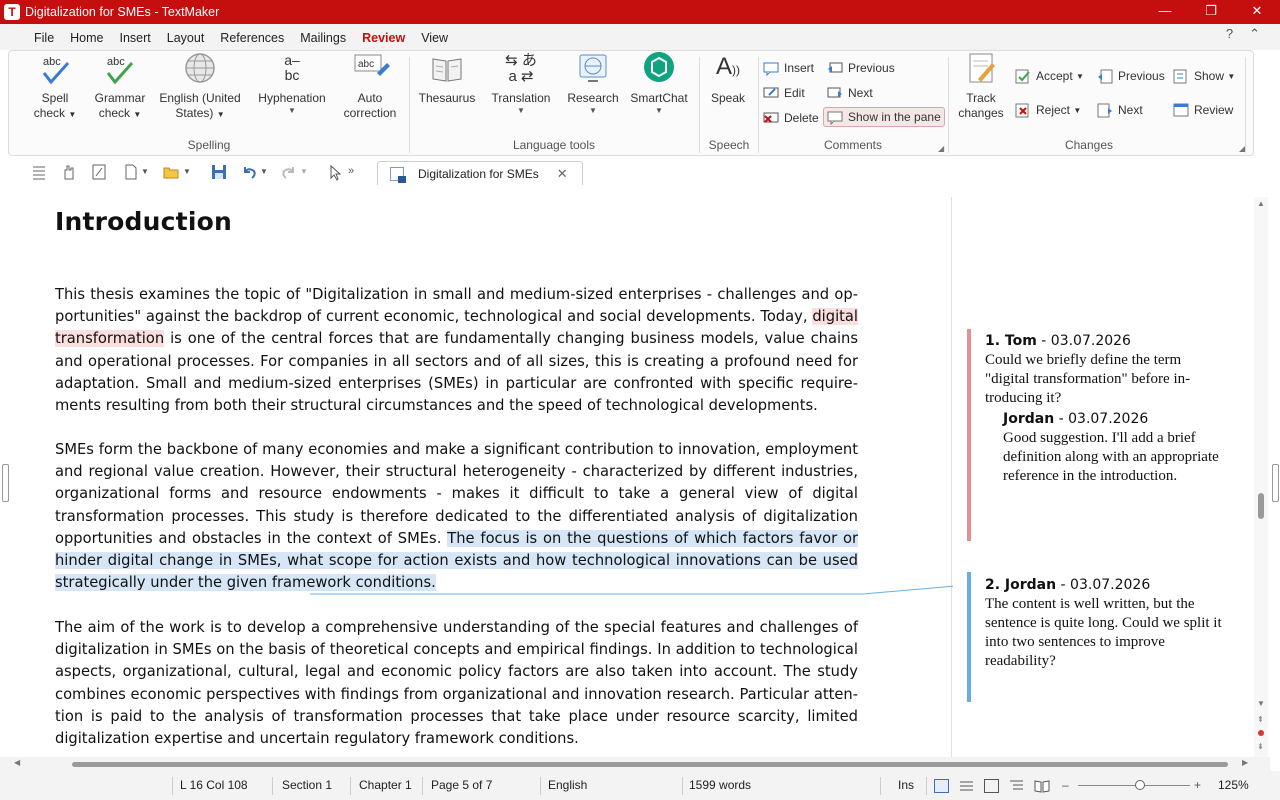 This screenshot has width=1280, height=800. Describe the element at coordinates (252, 37) in the screenshot. I see `menu-references: References` at that location.